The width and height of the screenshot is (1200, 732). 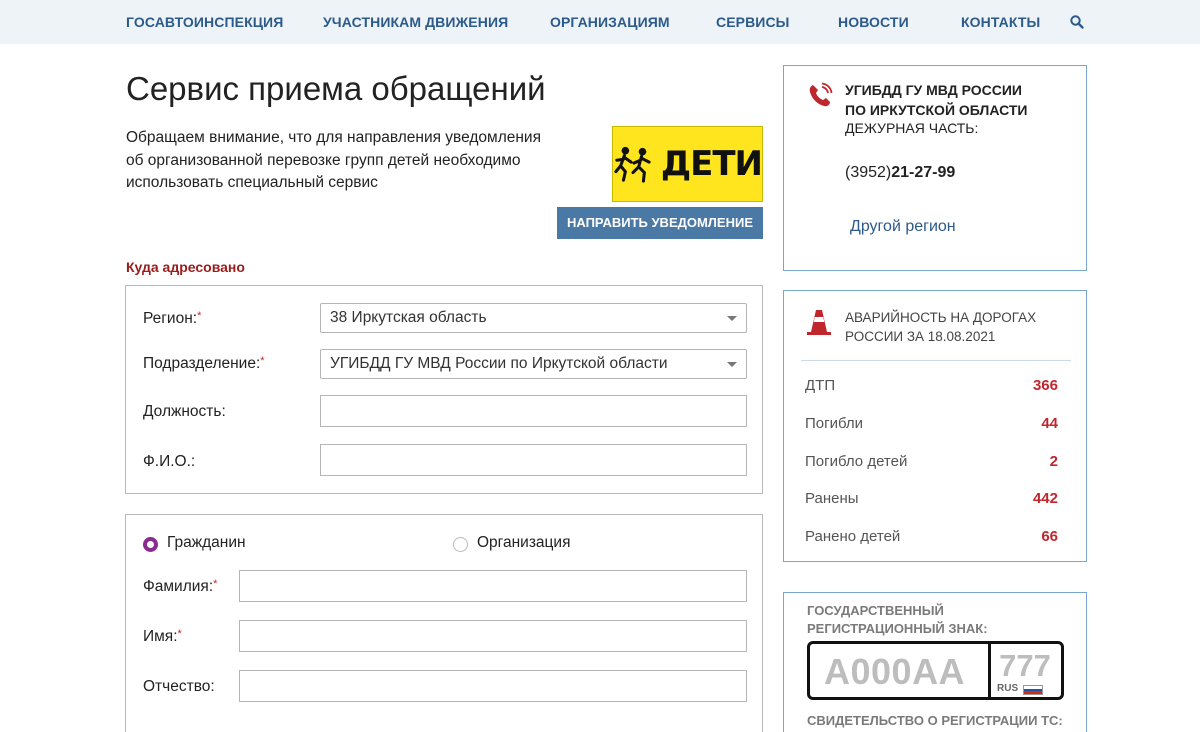 I want to click on region-select-value: 38 Иркутская область, so click(x=408, y=317).